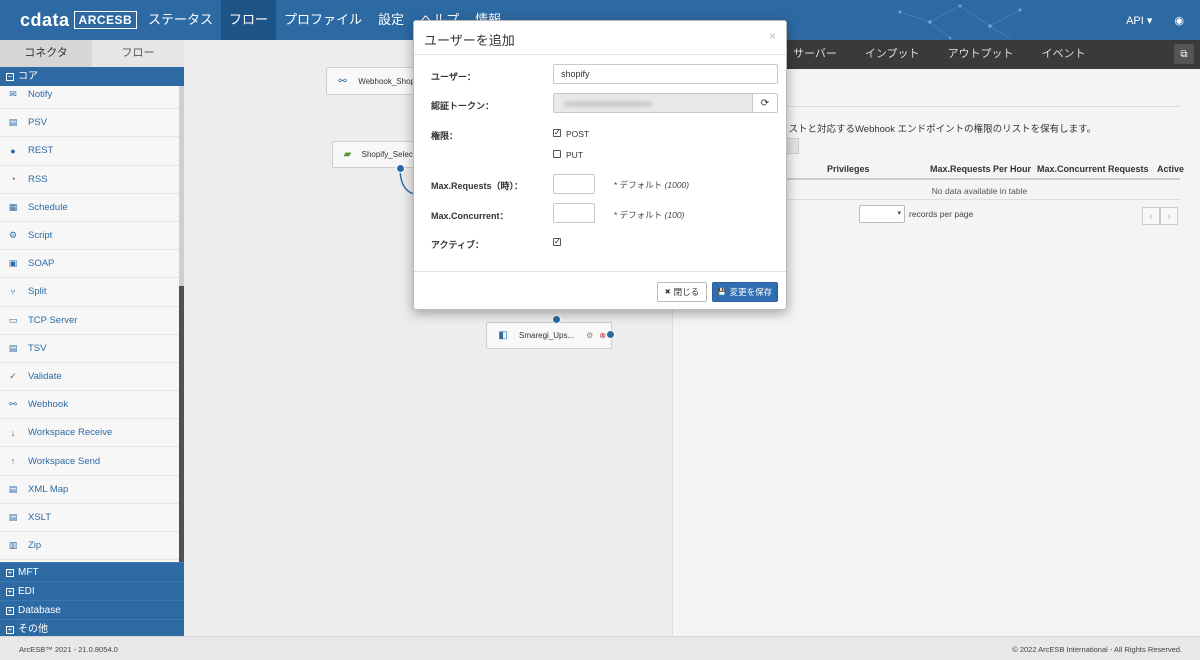  What do you see at coordinates (686, 292) in the screenshot?
I see `close-button-label: 閉じる` at bounding box center [686, 292].